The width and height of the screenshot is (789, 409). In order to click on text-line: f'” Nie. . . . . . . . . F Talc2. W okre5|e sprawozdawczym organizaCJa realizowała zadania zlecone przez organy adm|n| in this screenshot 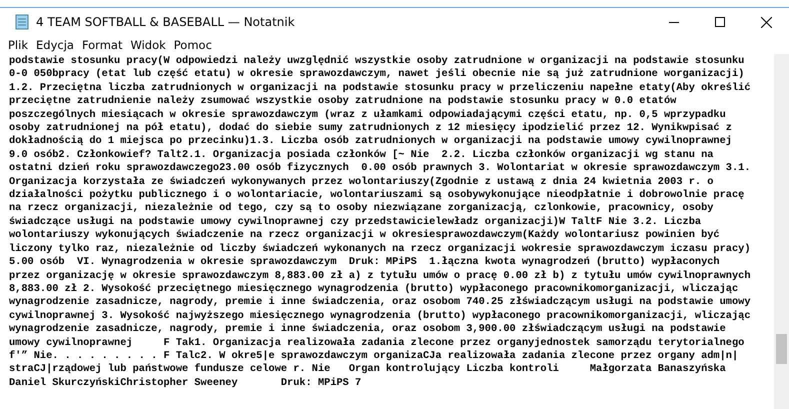, I will do `click(373, 356)`.